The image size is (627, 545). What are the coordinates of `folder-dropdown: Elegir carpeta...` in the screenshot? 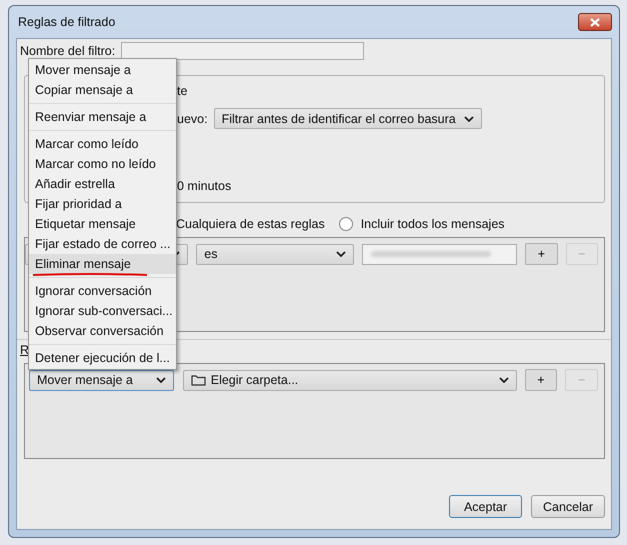 It's located at (349, 380).